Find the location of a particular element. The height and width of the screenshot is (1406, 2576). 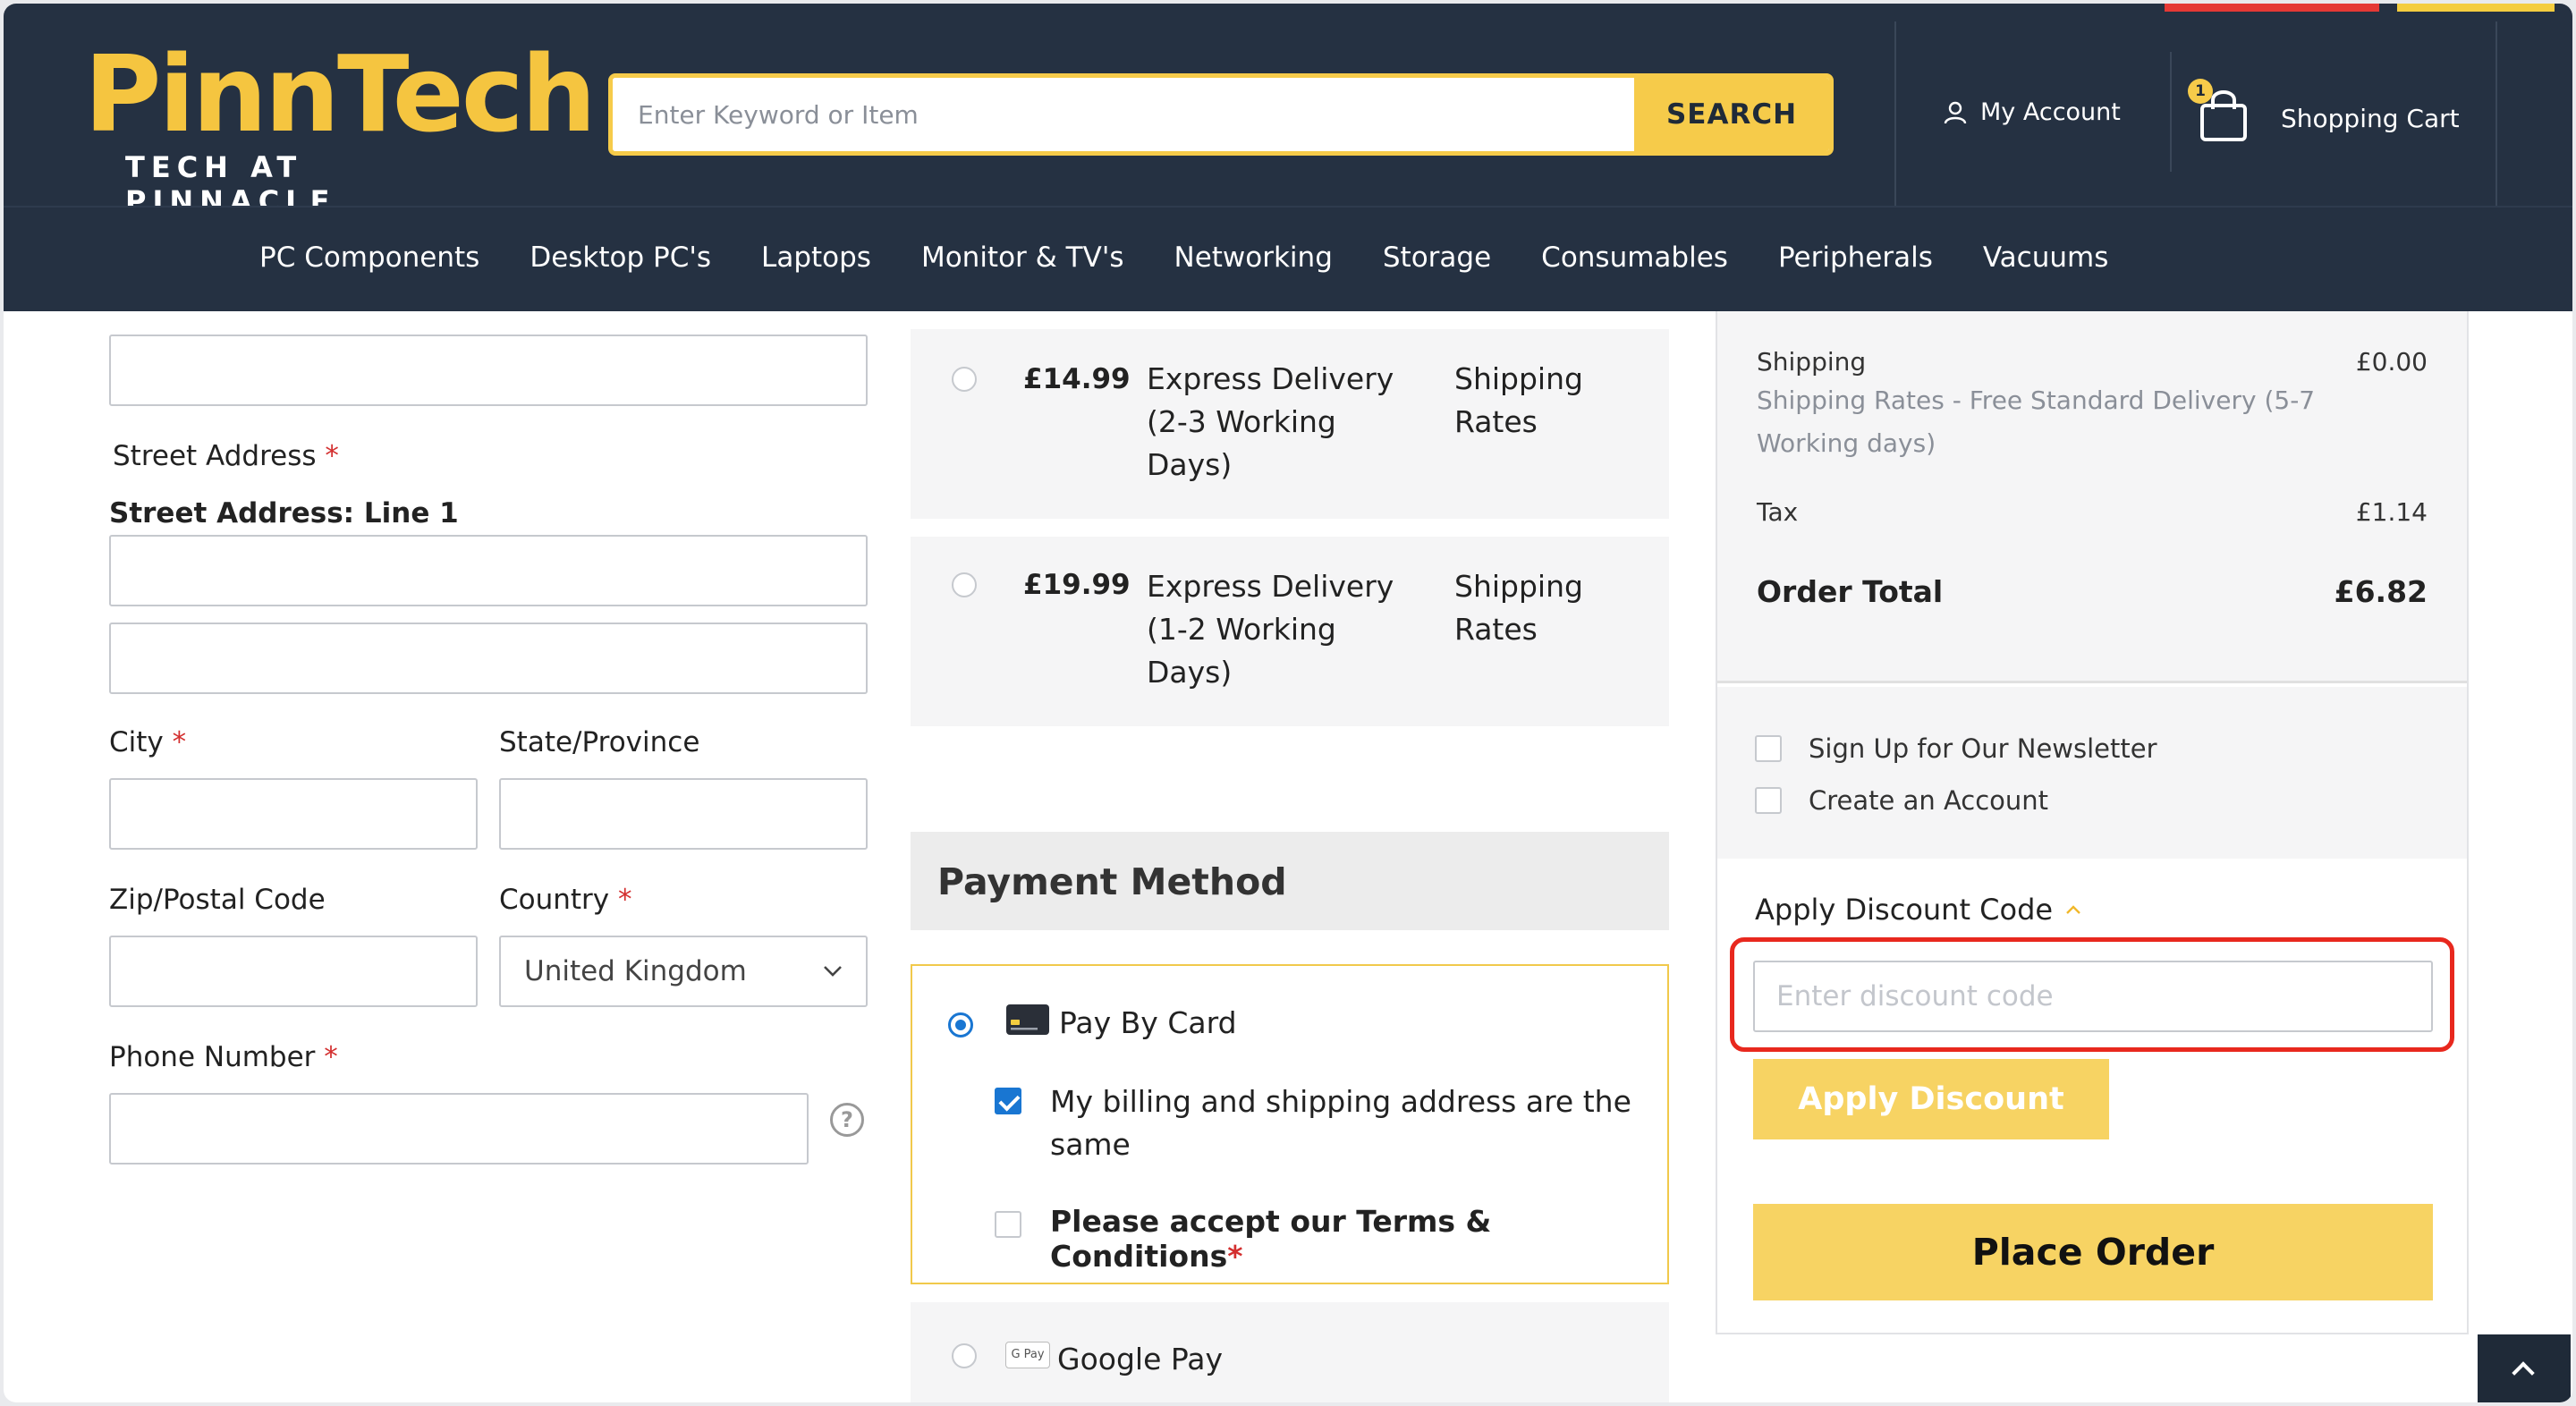

header-accent-yellow is located at coordinates (2476, 8).